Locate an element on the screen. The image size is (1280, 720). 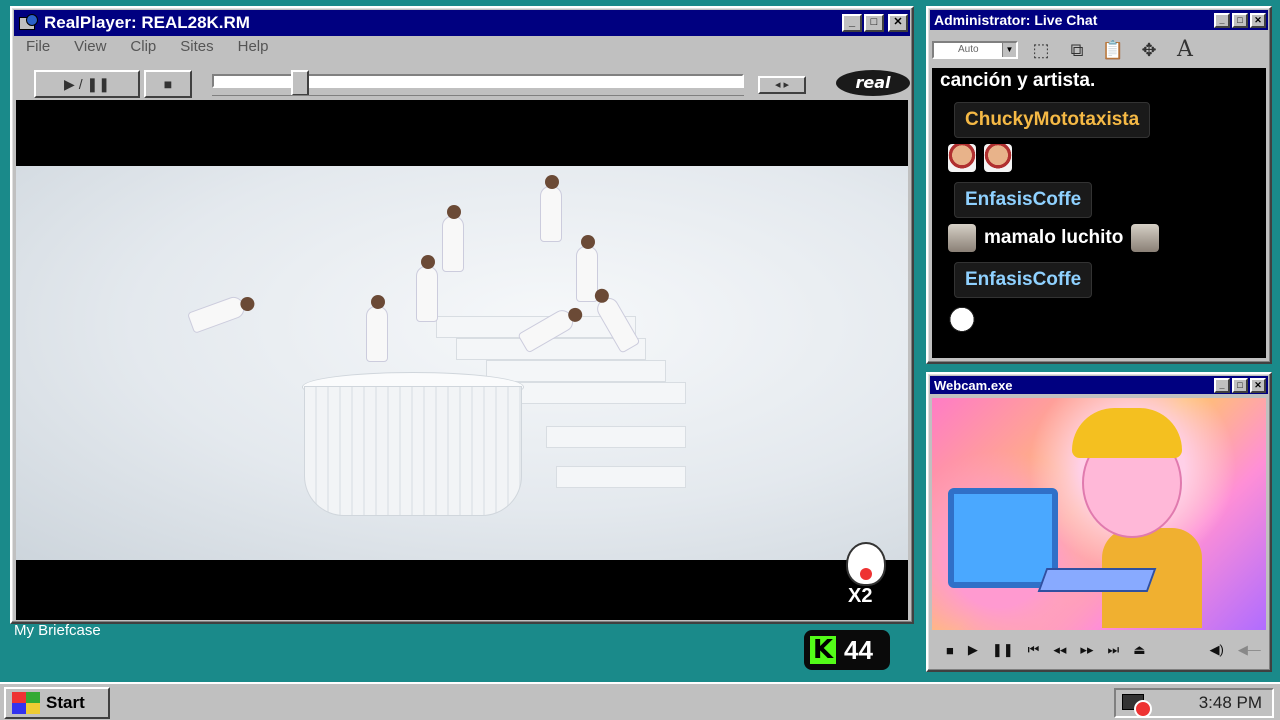
seek-bar is located at coordinates (478, 83).